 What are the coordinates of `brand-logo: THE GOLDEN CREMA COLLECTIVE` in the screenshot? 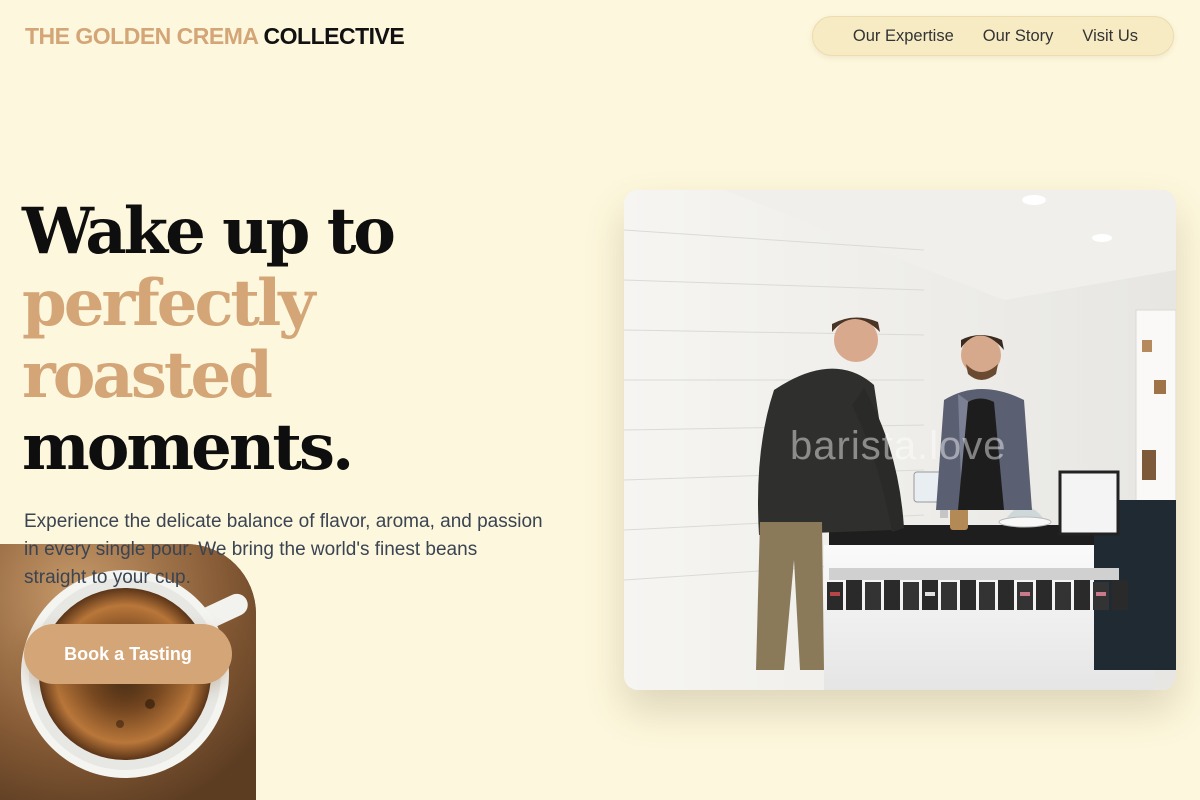 It's located at (215, 36).